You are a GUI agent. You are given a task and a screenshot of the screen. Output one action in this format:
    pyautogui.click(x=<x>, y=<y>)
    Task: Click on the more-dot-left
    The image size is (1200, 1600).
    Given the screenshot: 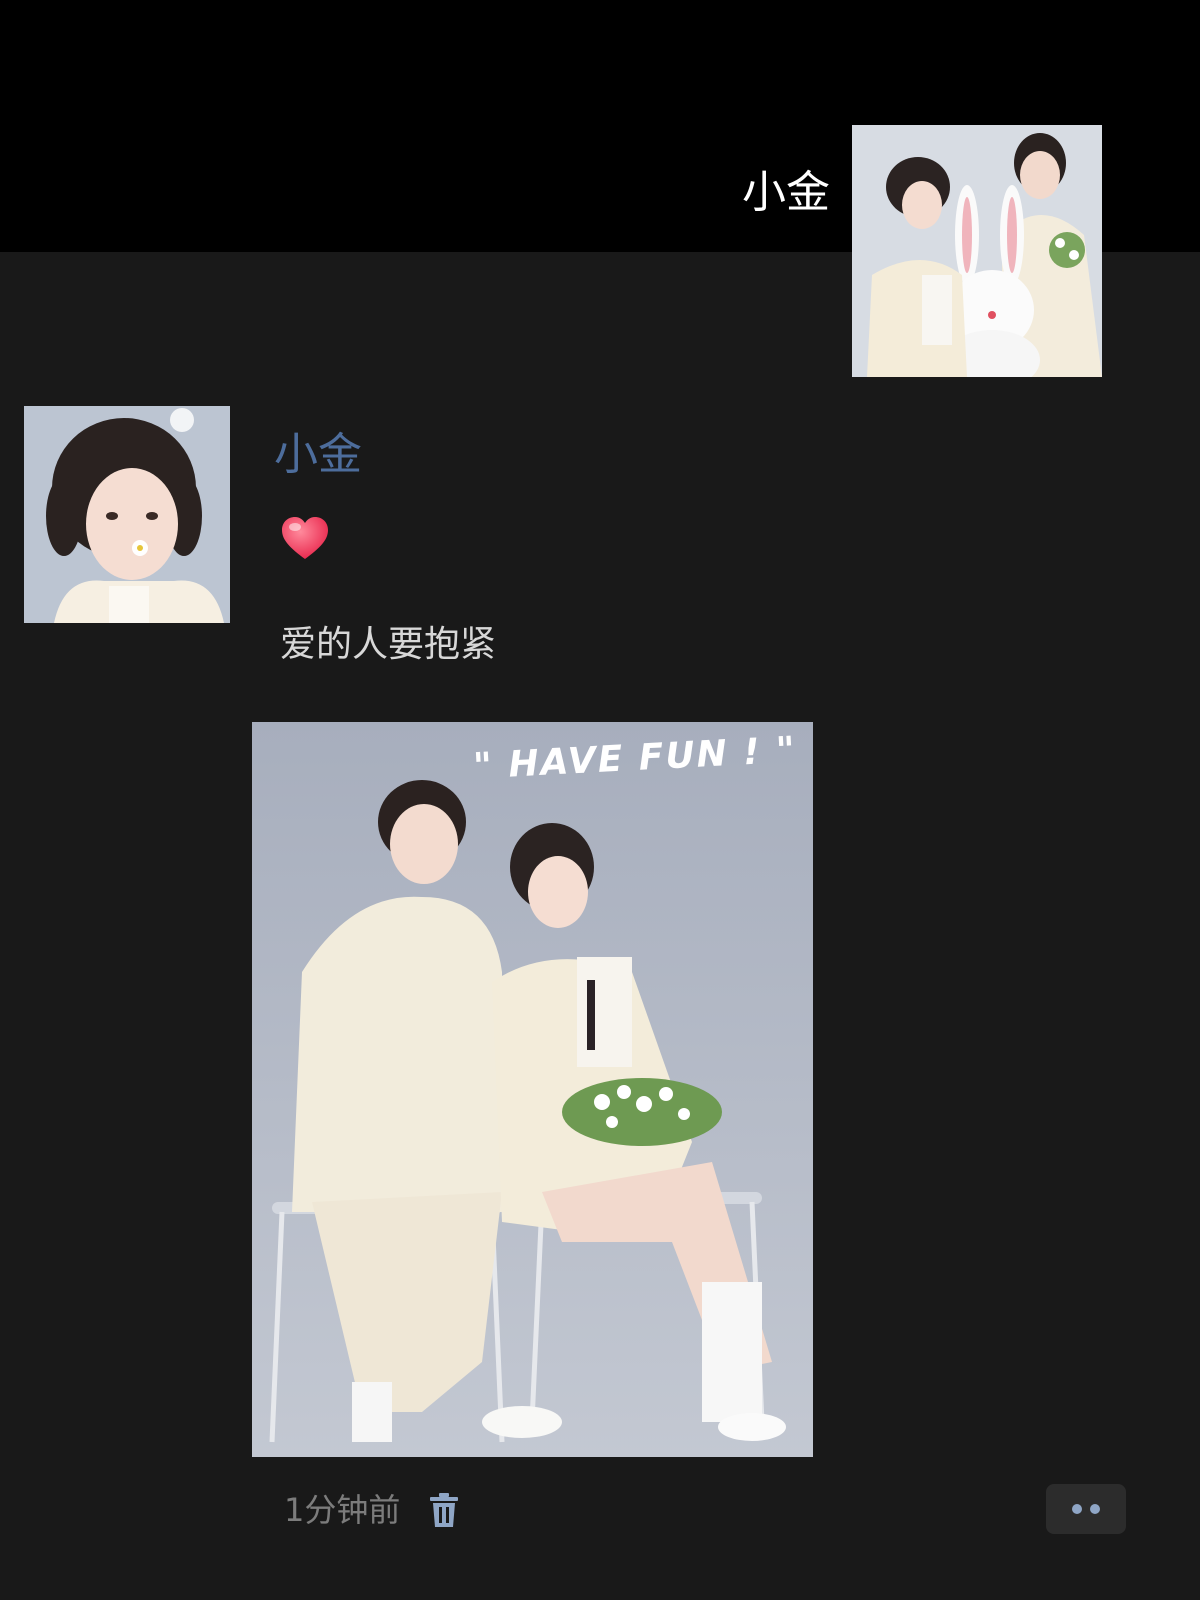 What is the action you would take?
    pyautogui.click(x=1077, y=1509)
    